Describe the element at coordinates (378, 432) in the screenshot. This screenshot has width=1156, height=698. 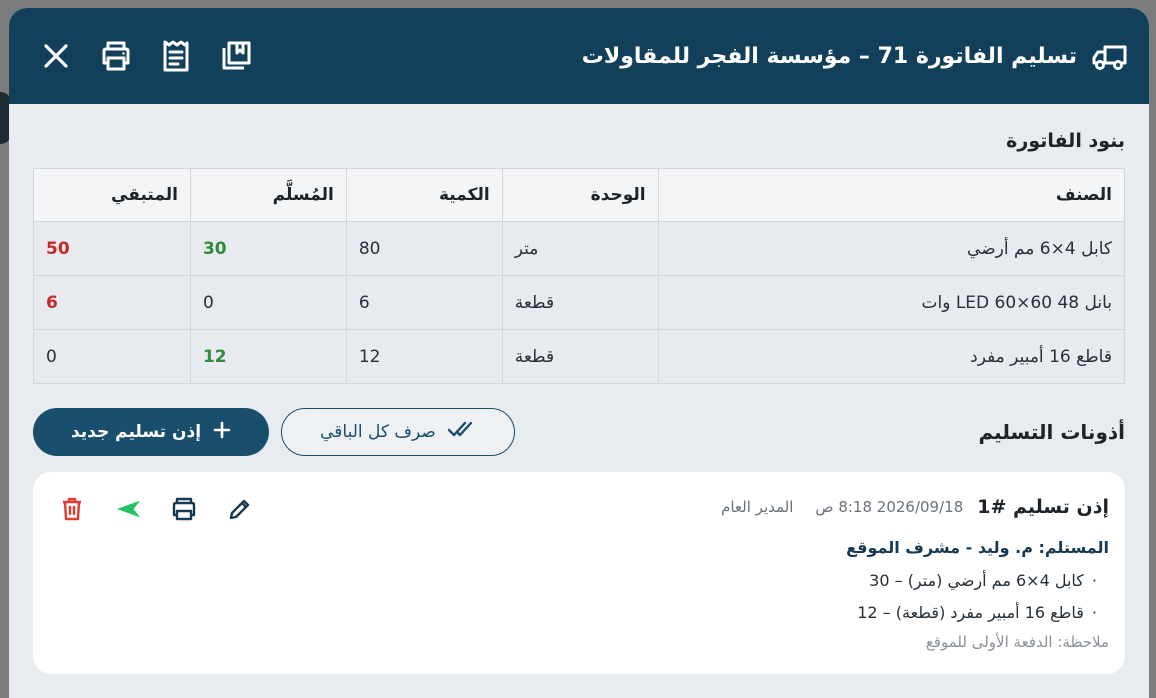
I see `dispense-all-remaining-label: صرف كل الباقي` at that location.